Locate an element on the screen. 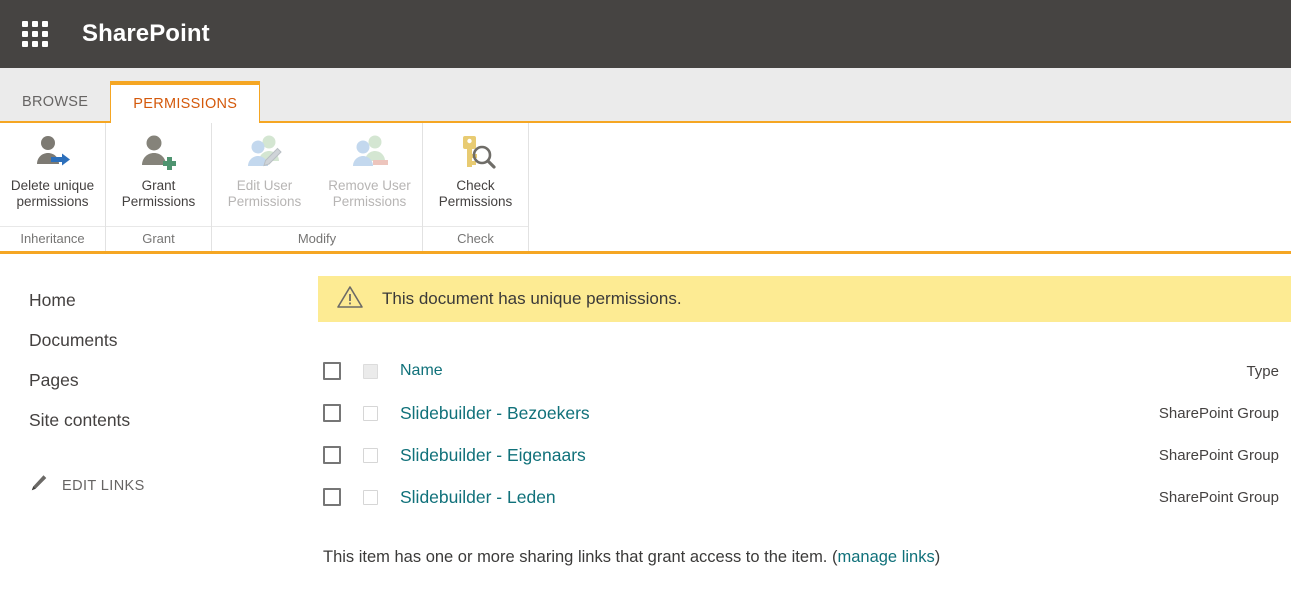 The height and width of the screenshot is (612, 1291). warning-triangle-icon is located at coordinates (350, 299).